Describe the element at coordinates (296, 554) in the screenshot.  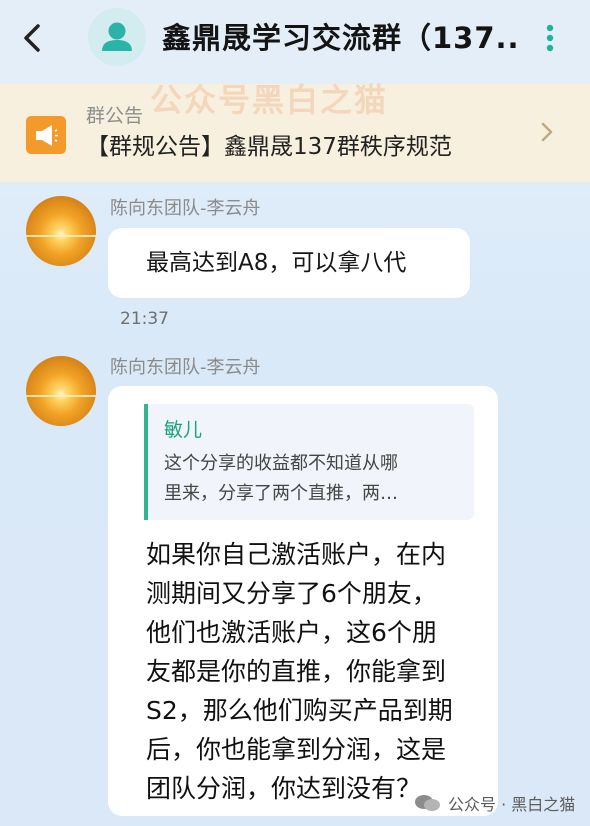
I see `message-text: 如果你自己激活账户，在内` at that location.